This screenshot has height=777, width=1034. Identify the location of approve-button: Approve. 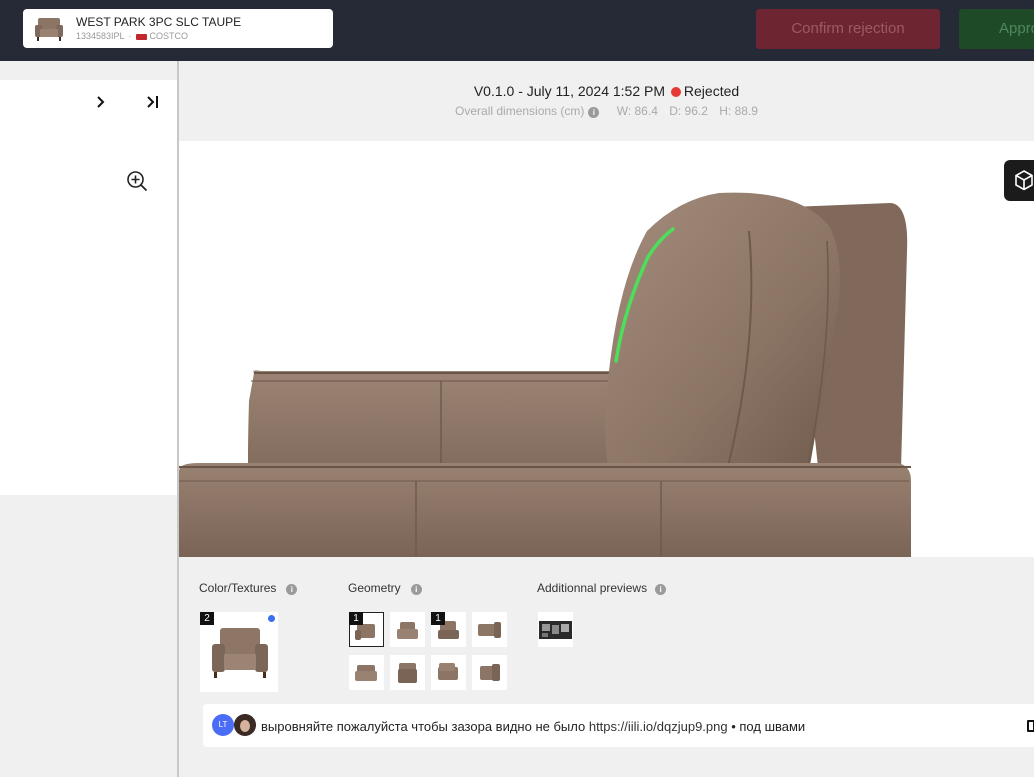
(996, 29).